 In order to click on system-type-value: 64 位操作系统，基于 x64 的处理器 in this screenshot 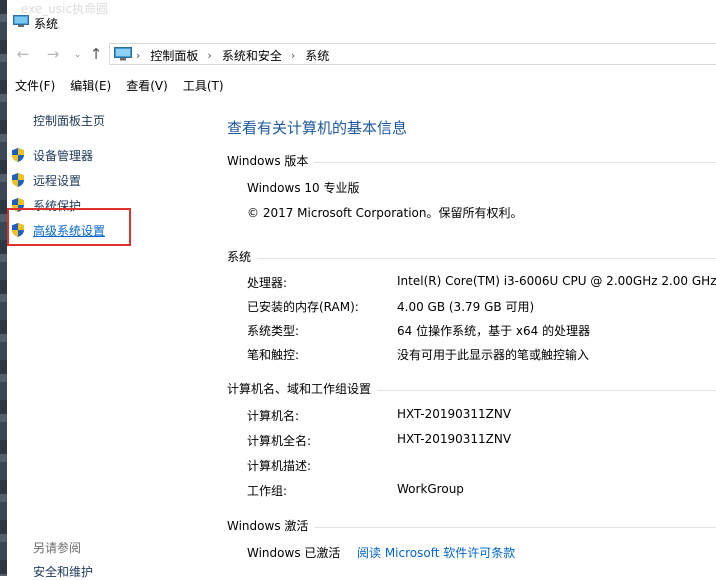, I will do `click(494, 331)`.